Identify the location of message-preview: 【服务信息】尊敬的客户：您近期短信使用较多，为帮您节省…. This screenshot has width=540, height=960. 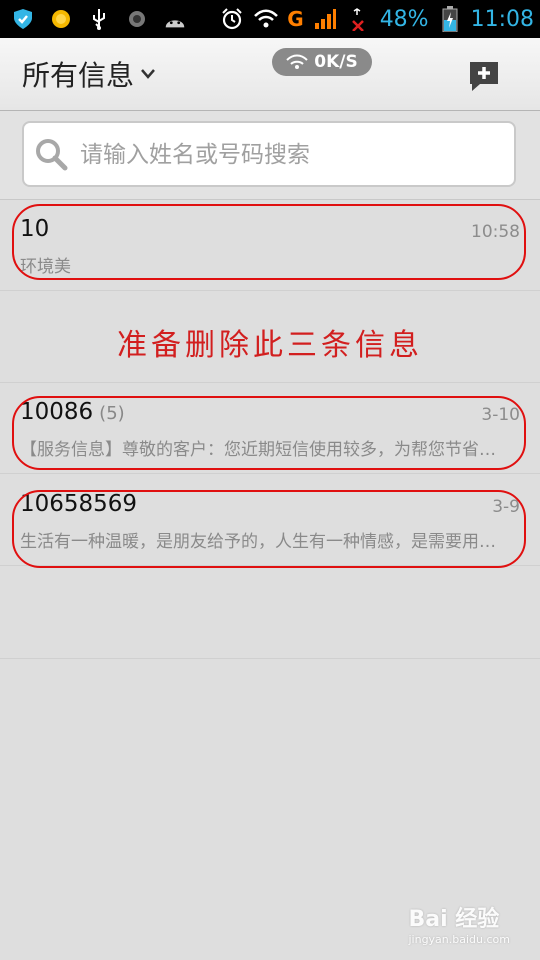
(258, 450).